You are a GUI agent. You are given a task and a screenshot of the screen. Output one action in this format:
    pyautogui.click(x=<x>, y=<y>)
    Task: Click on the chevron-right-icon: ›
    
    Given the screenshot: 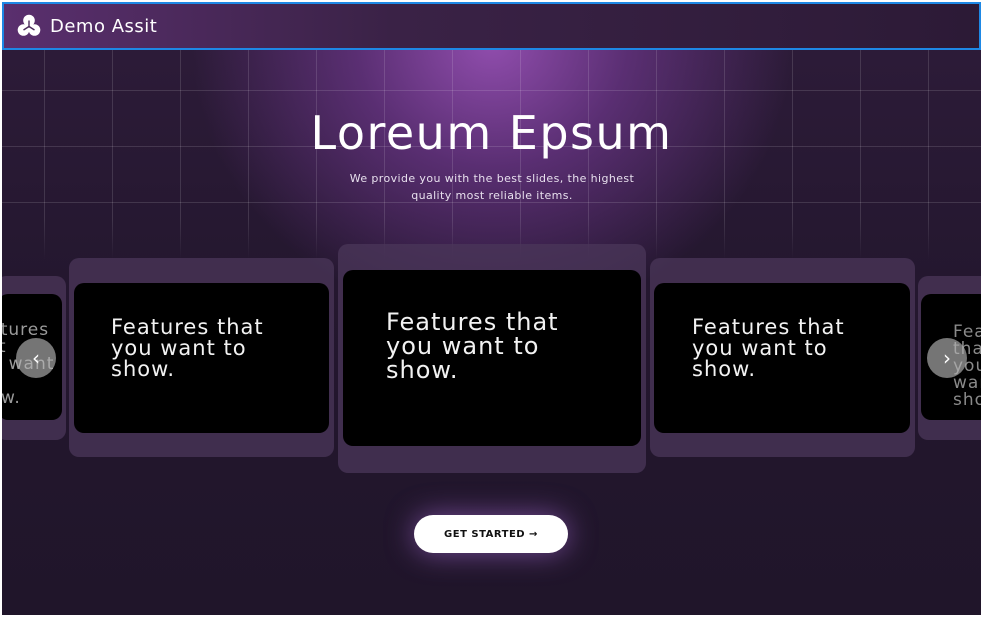 What is the action you would take?
    pyautogui.click(x=947, y=358)
    